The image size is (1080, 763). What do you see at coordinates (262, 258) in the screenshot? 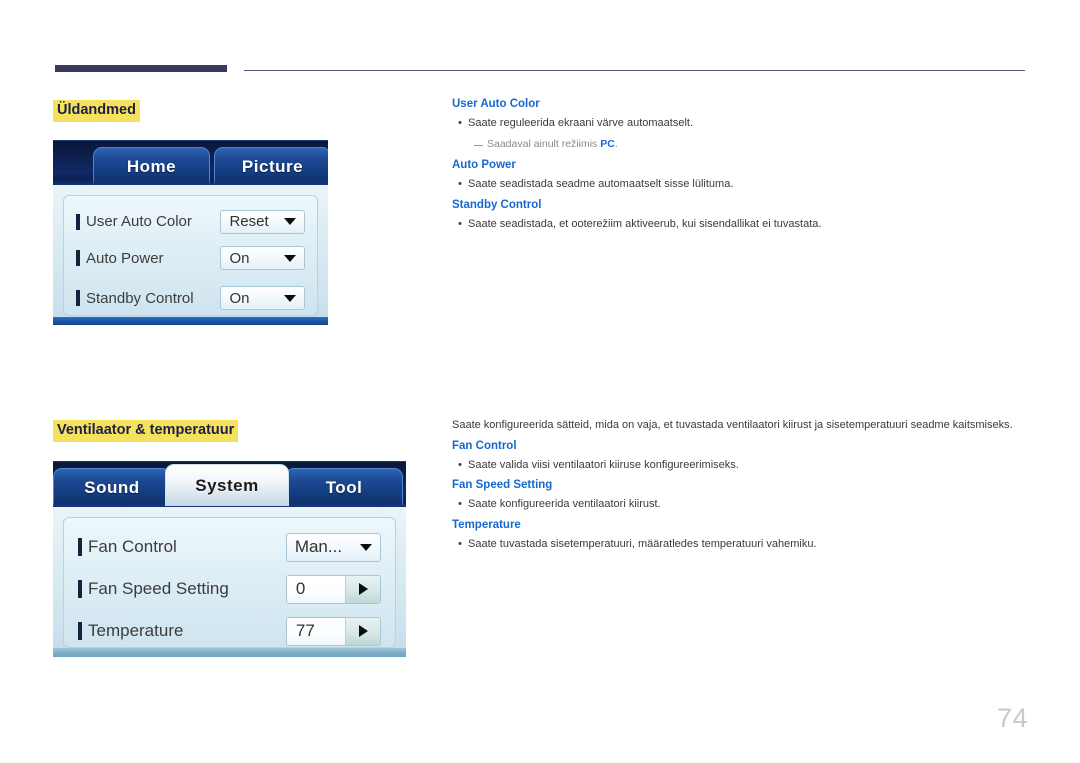
I see `osd-combo-auto-power: On` at bounding box center [262, 258].